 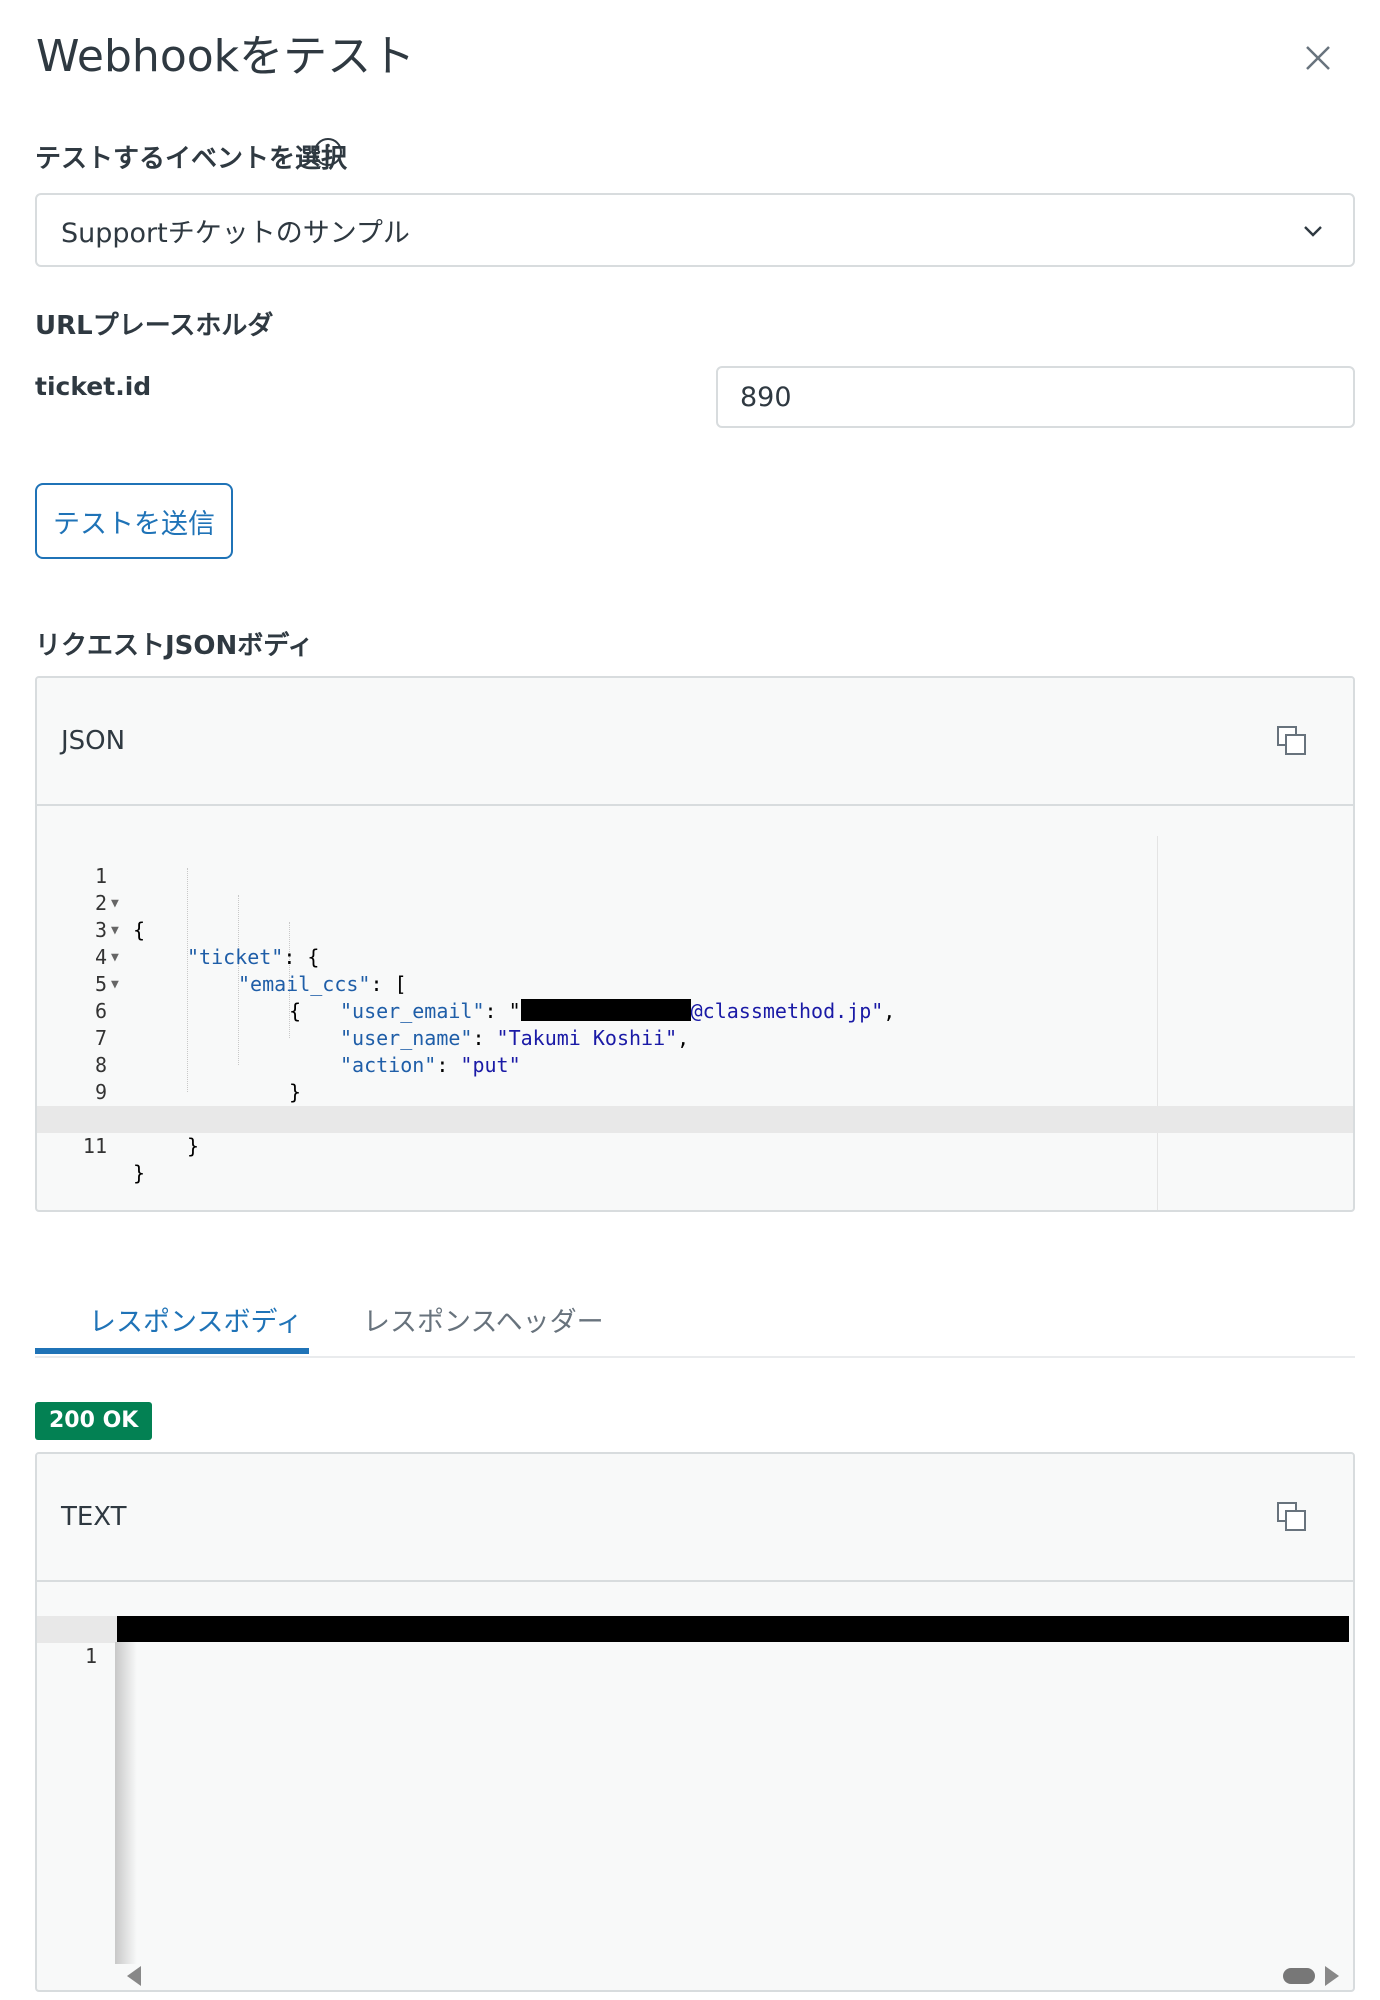 What do you see at coordinates (328, 152) in the screenshot?
I see `info-icon` at bounding box center [328, 152].